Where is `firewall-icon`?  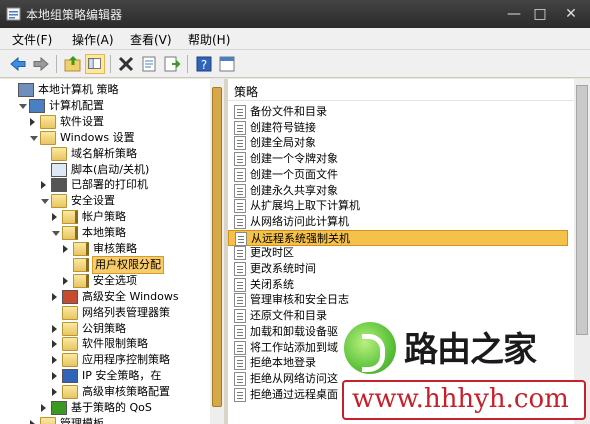
firewall-icon is located at coordinates (70, 296).